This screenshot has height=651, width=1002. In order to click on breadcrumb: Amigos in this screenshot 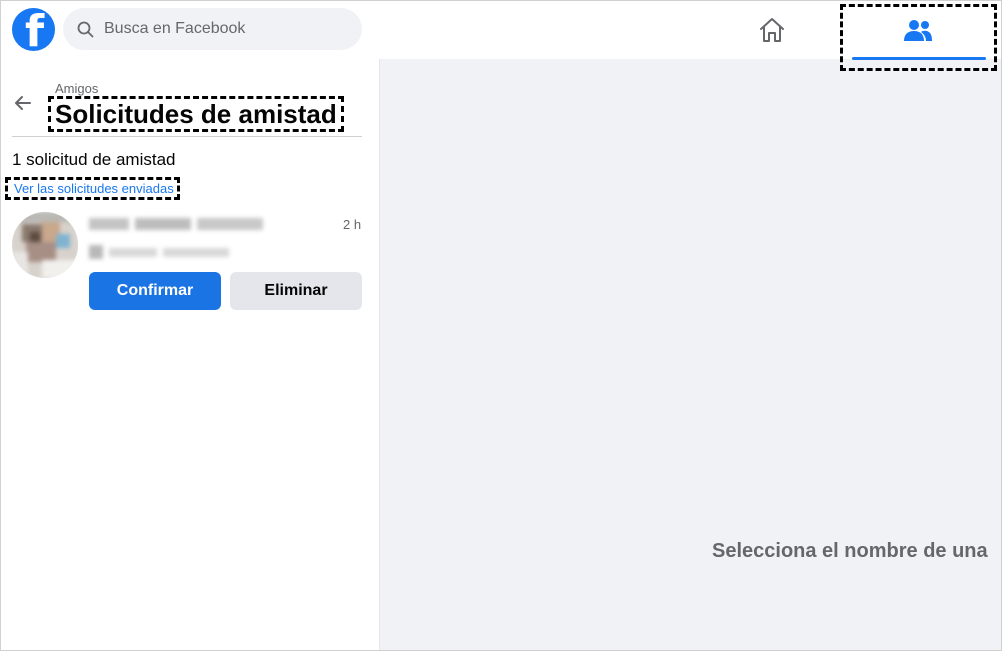, I will do `click(76, 88)`.